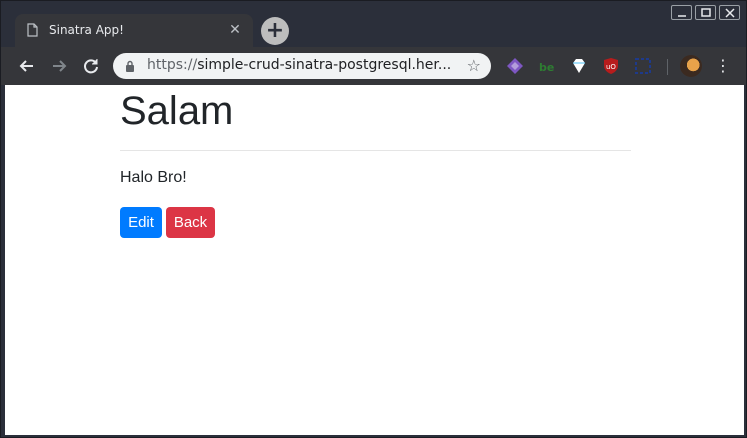 The image size is (747, 438). Describe the element at coordinates (667, 67) in the screenshot. I see `toolbar-separator` at that location.